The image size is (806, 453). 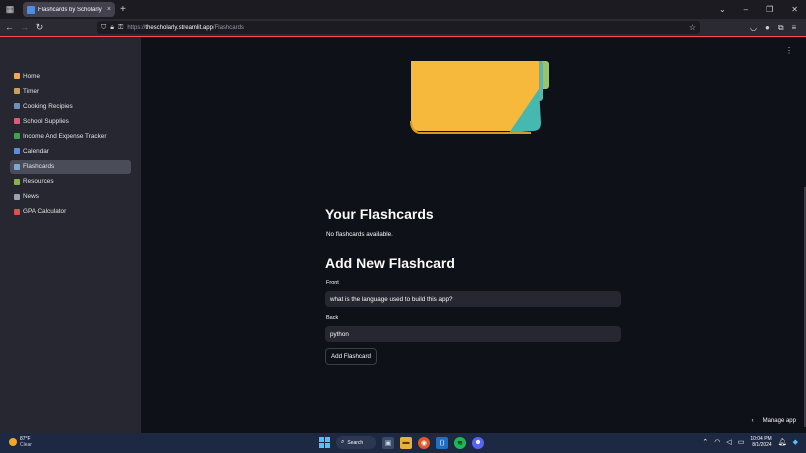 I want to click on firefox-icon: ◉, so click(x=424, y=442).